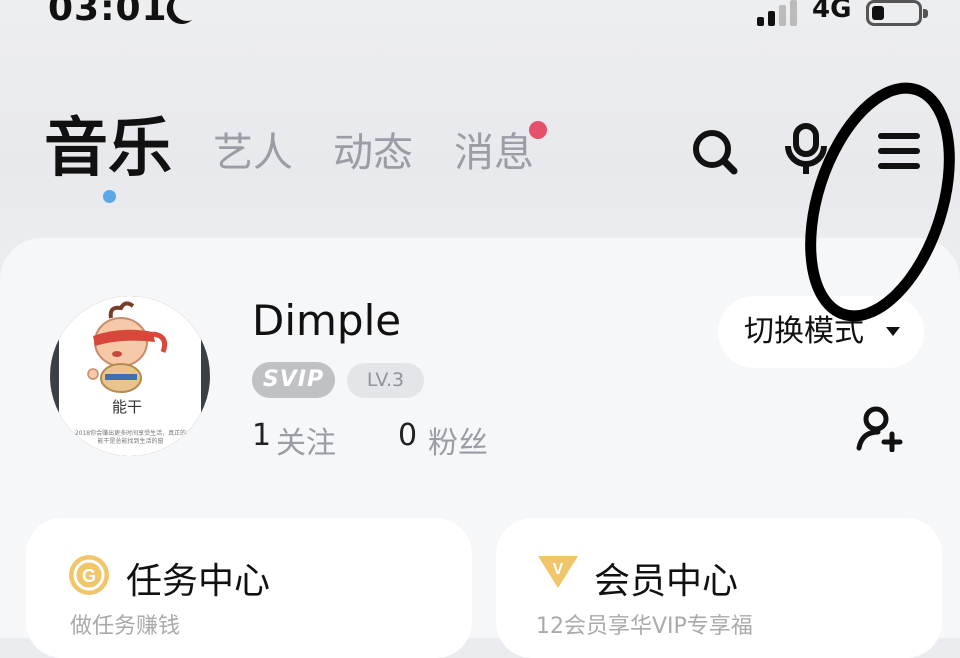  I want to click on vip-diamond-icon: V, so click(558, 572).